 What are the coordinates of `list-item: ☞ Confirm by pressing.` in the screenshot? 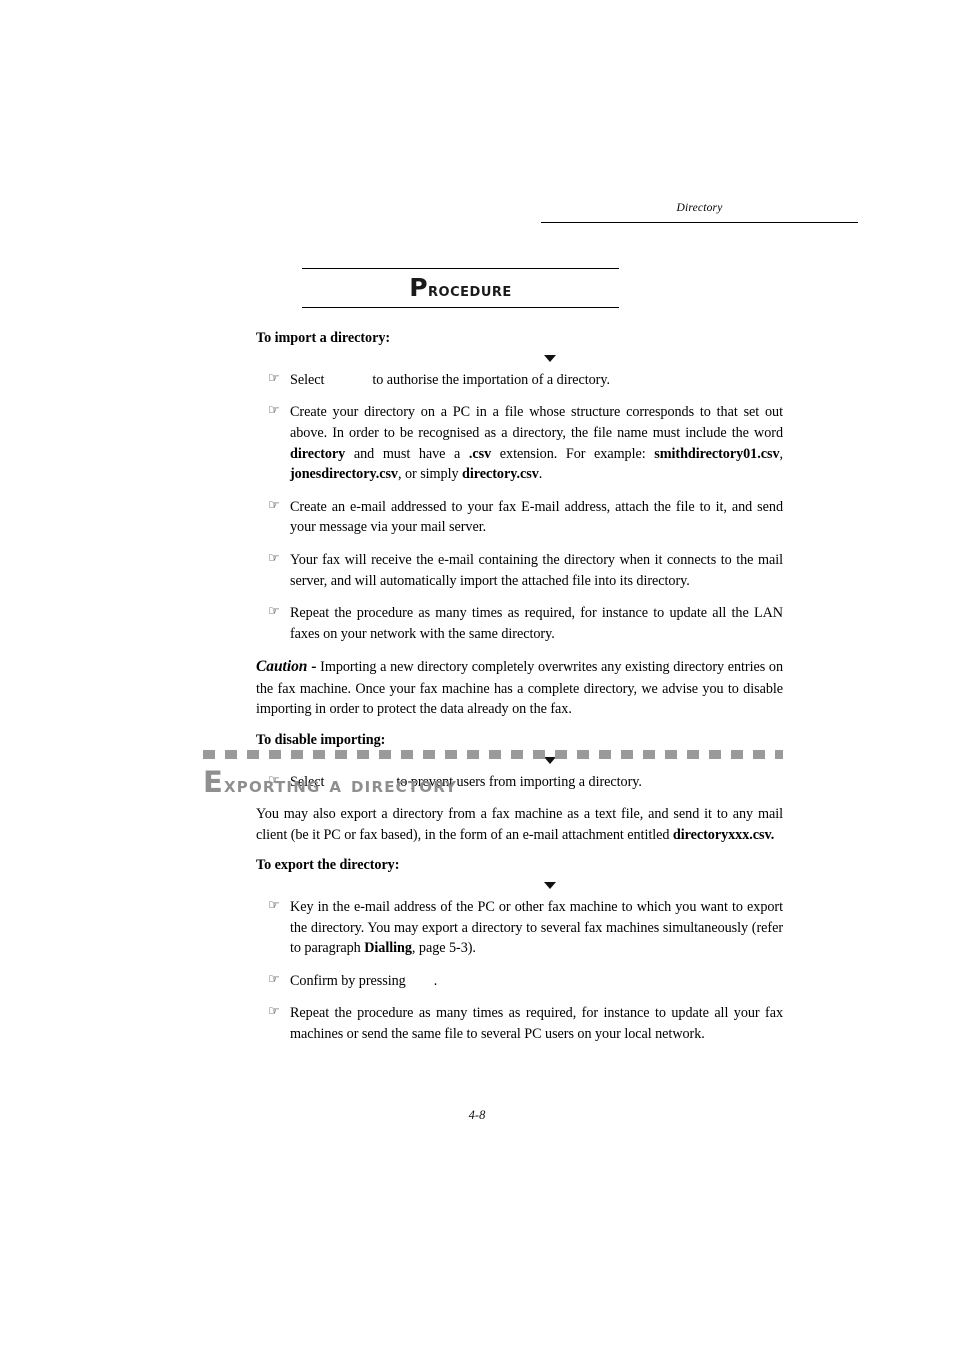 It's located at (519, 981).